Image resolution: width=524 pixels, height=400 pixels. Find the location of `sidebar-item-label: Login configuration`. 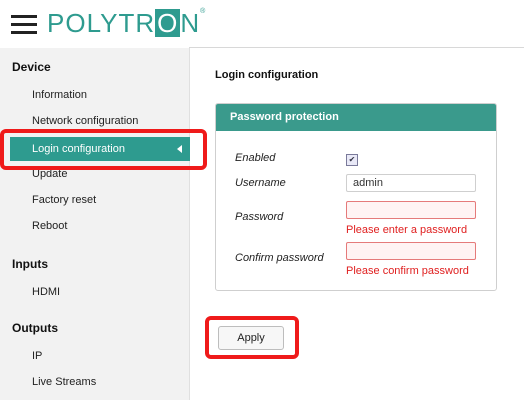

sidebar-item-label: Login configuration is located at coordinates (78, 149).